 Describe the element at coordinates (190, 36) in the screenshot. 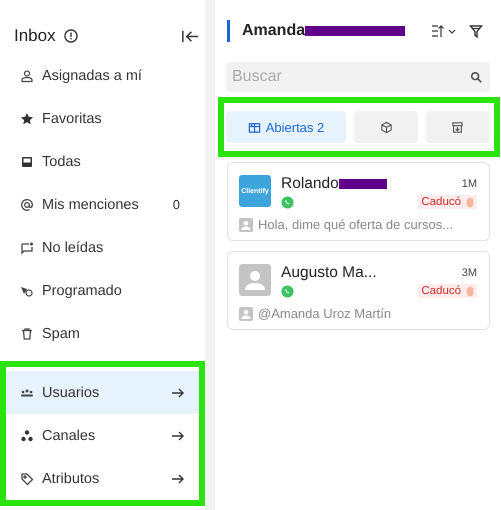

I see `collapse-icon` at that location.